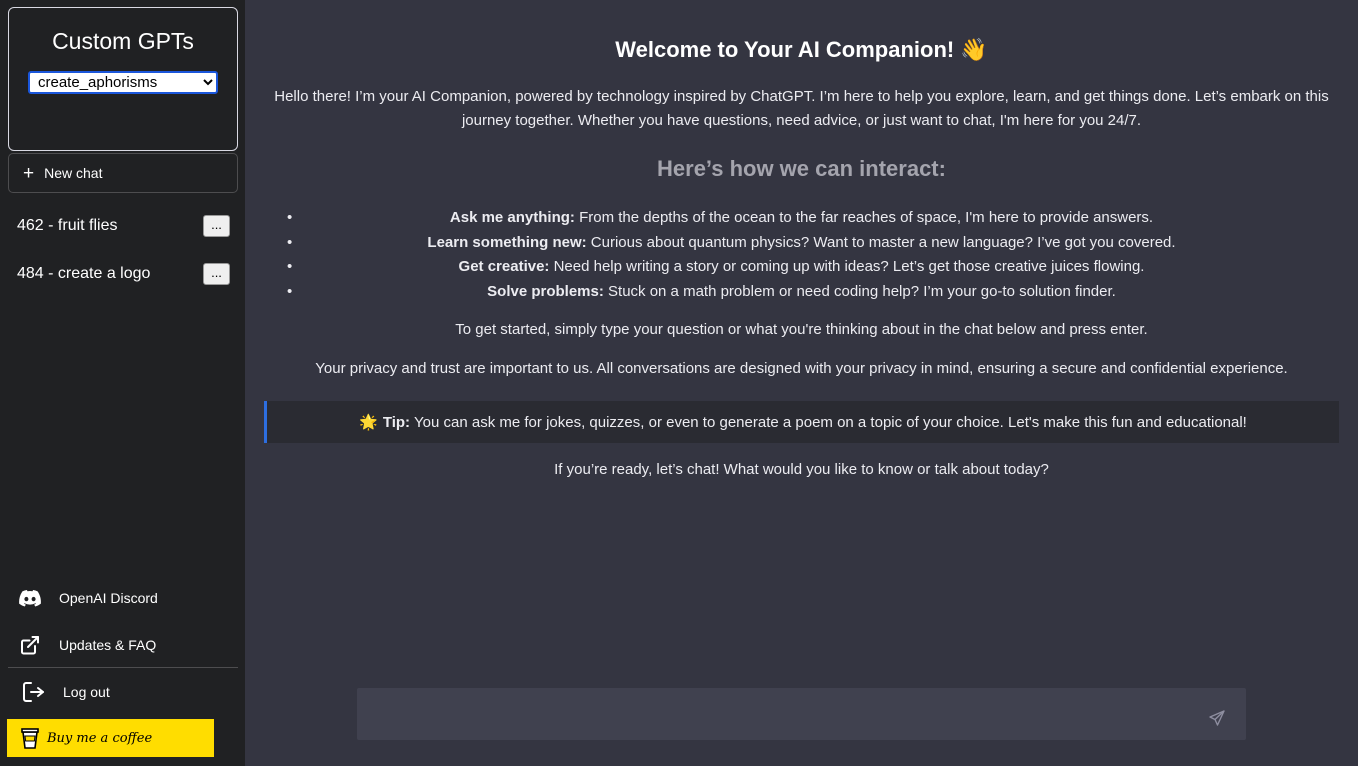  What do you see at coordinates (777, 714) in the screenshot?
I see `chat-input` at bounding box center [777, 714].